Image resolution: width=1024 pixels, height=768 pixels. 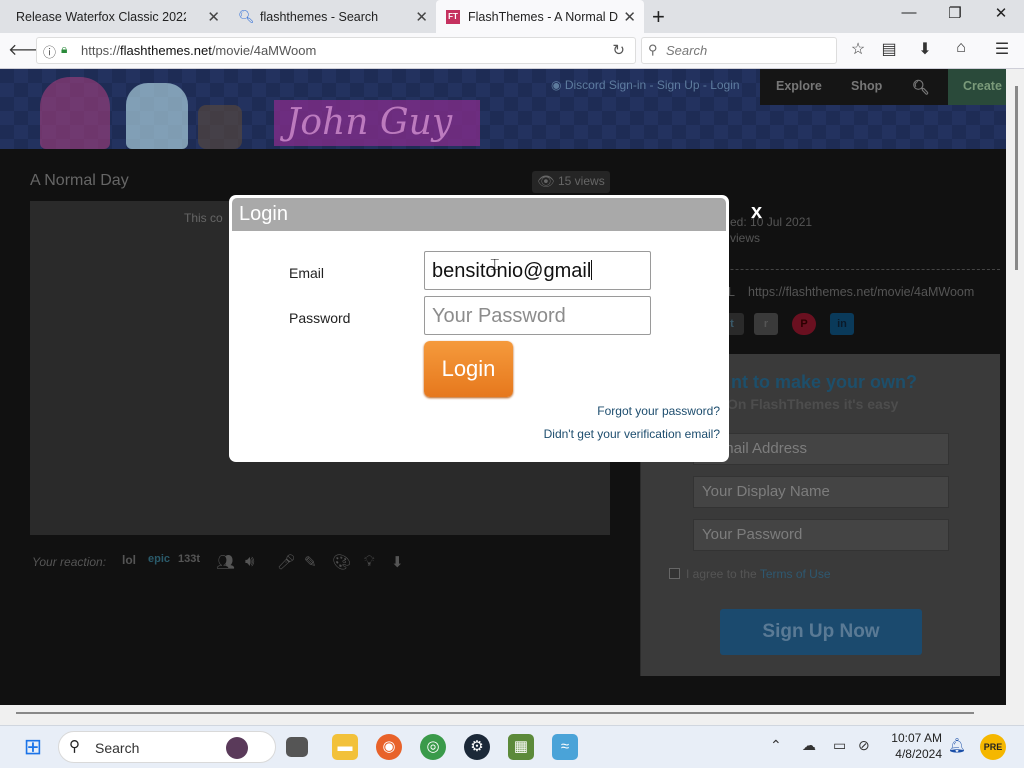 What do you see at coordinates (687, 50) in the screenshot?
I see `search-placeholder: Search` at bounding box center [687, 50].